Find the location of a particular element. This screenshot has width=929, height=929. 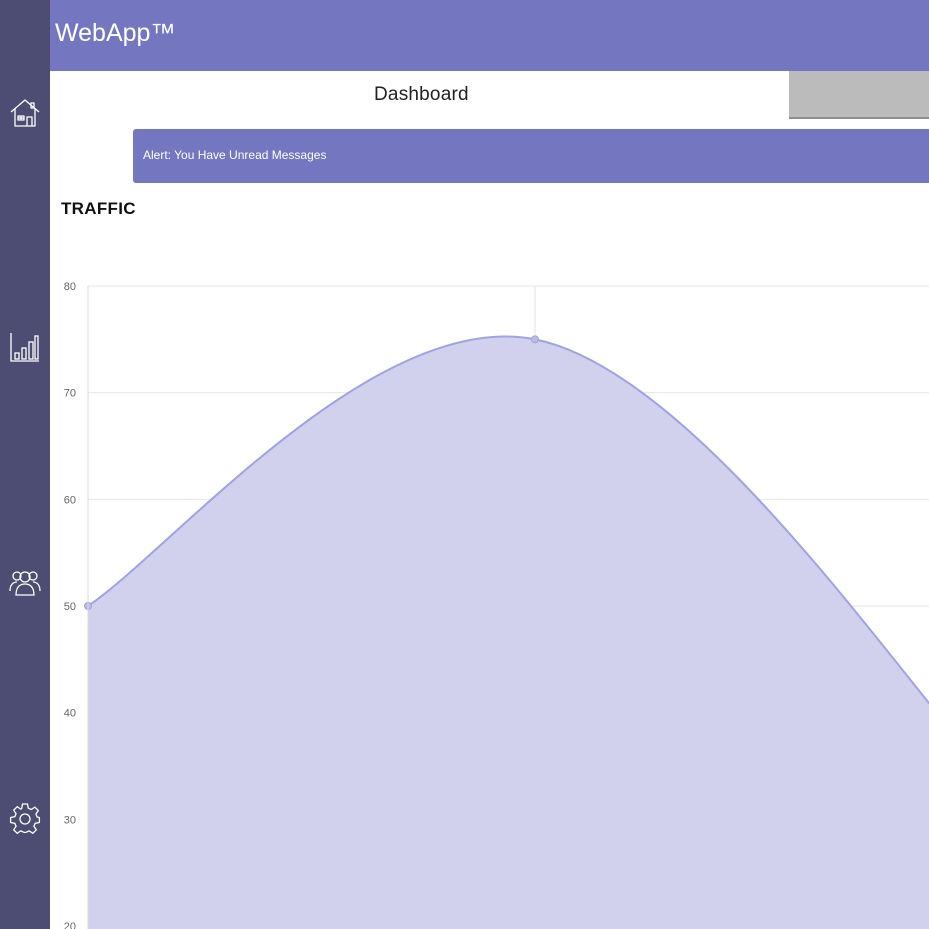

alert-banner: Alert: You Have Unread Messages is located at coordinates (531, 156).